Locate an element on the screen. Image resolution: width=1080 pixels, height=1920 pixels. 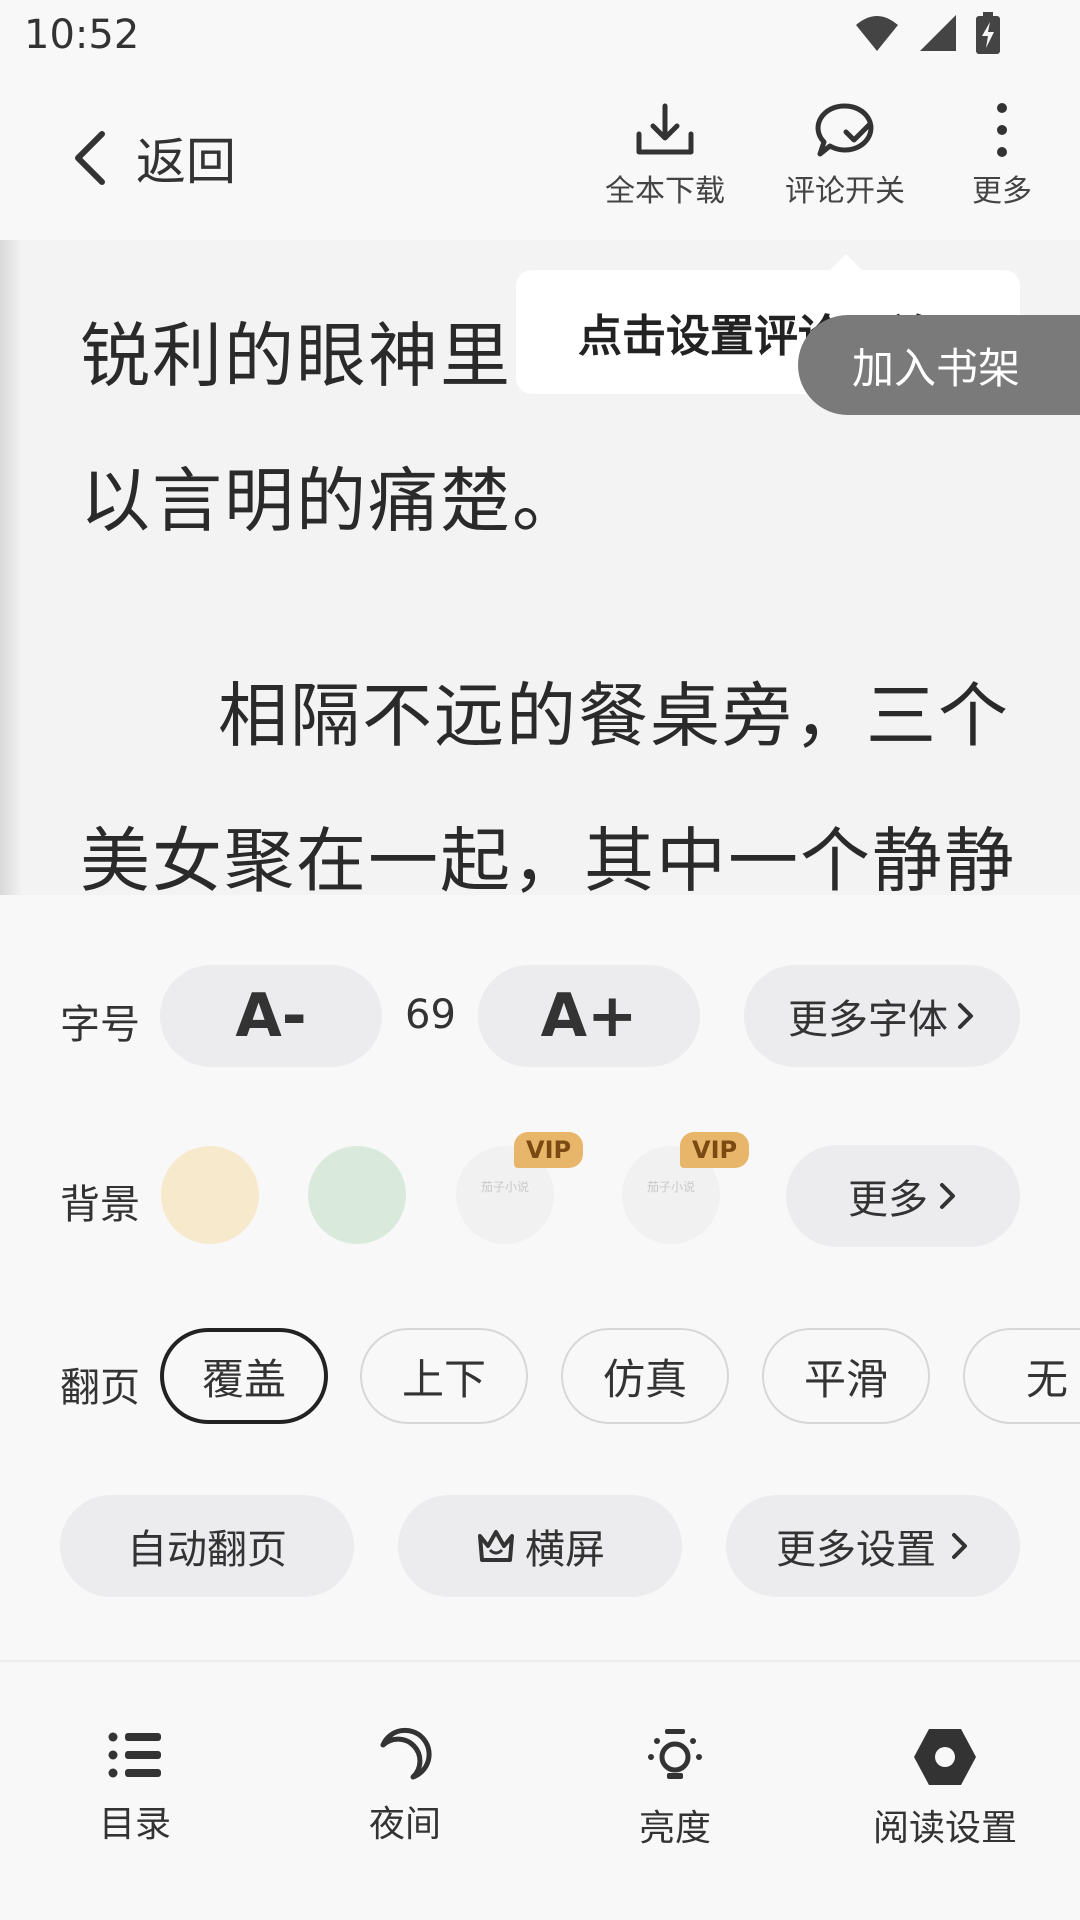
turn-option-cover: 覆盖 is located at coordinates (244, 1376).